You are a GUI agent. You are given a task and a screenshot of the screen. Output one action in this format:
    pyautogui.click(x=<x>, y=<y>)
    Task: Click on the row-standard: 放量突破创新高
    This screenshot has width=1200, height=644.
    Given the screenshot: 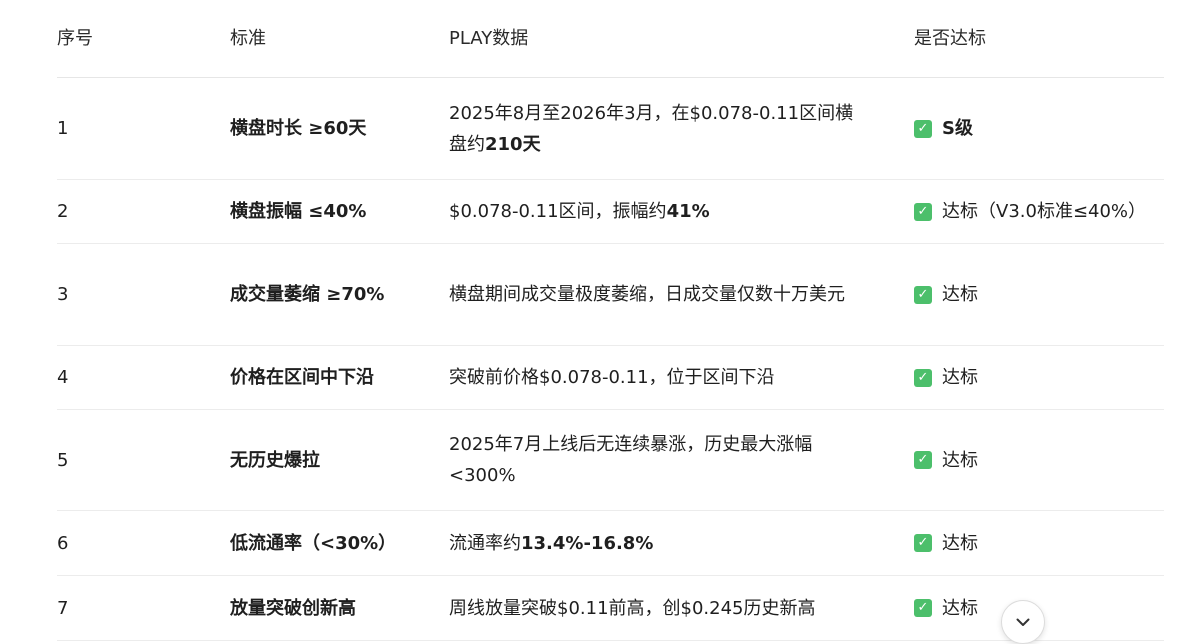 What is the action you would take?
    pyautogui.click(x=293, y=608)
    